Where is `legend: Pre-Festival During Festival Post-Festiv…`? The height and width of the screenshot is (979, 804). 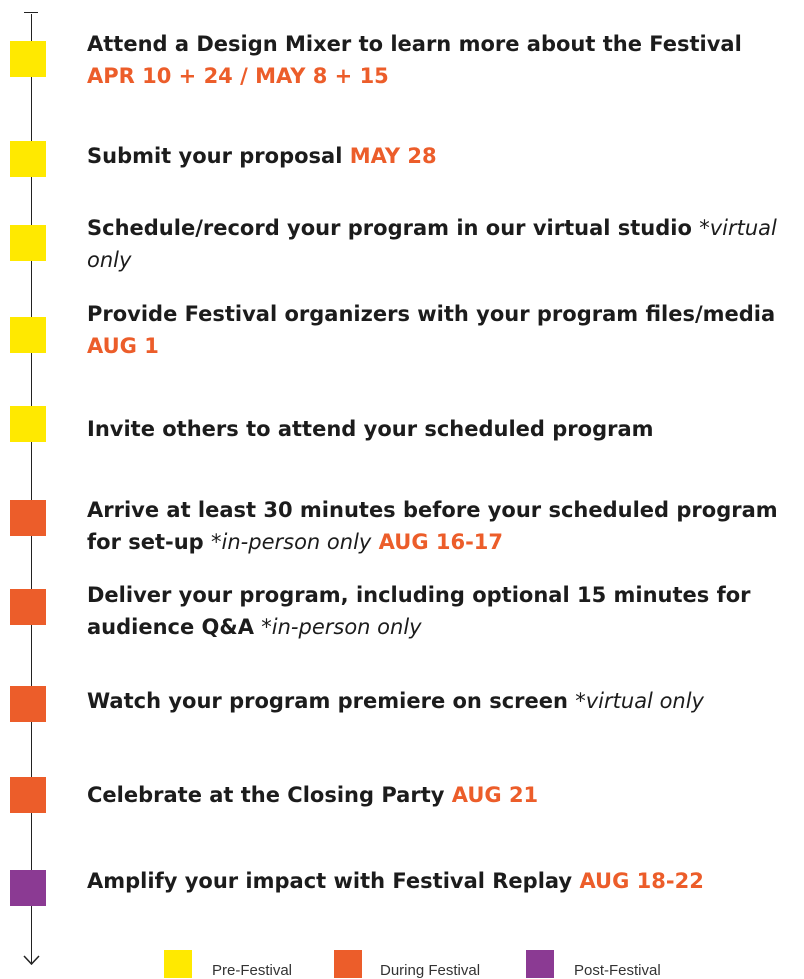 legend: Pre-Festival During Festival Post-Festiv… is located at coordinates (402, 964).